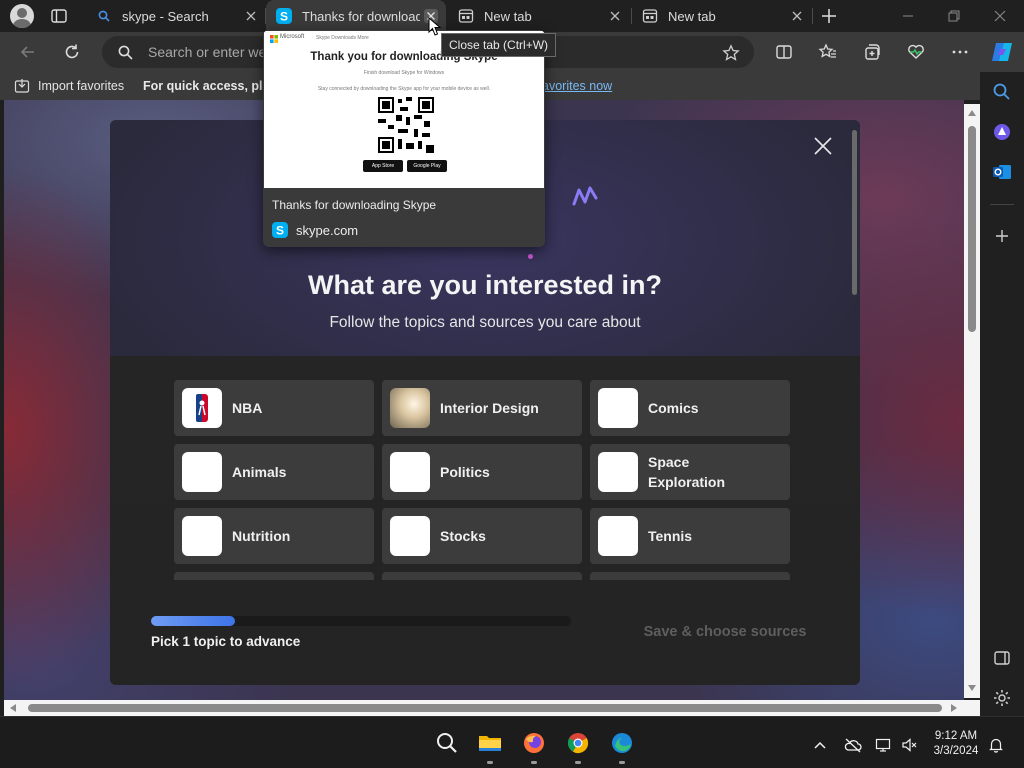  Describe the element at coordinates (1002, 204) in the screenshot. I see `sidebar-divider` at that location.